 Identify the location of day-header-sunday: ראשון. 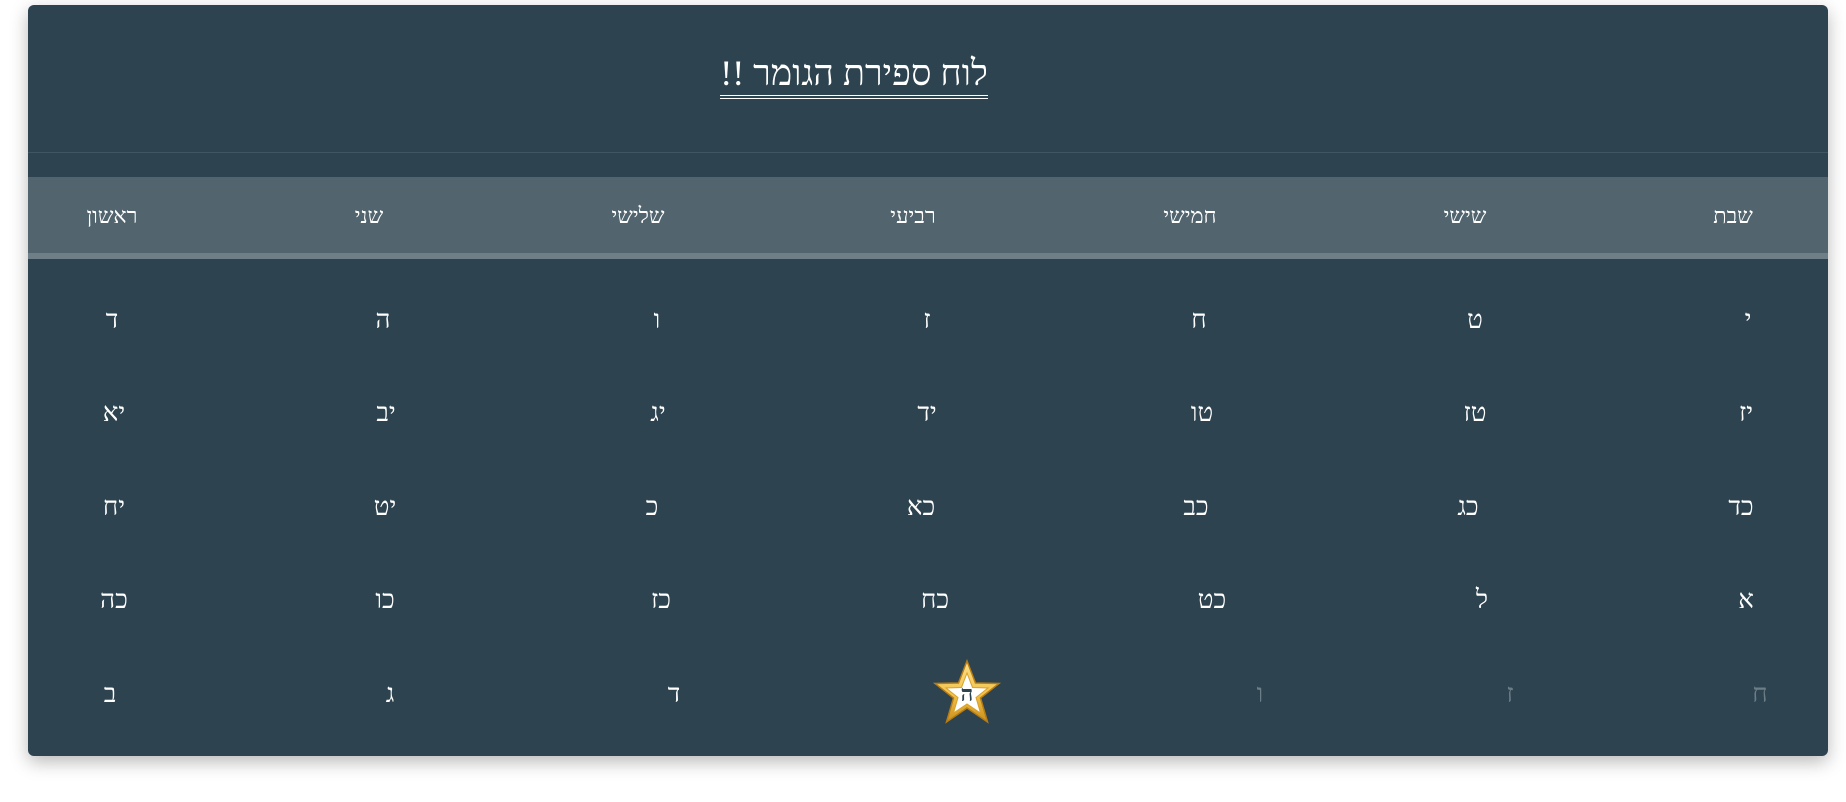
(112, 215).